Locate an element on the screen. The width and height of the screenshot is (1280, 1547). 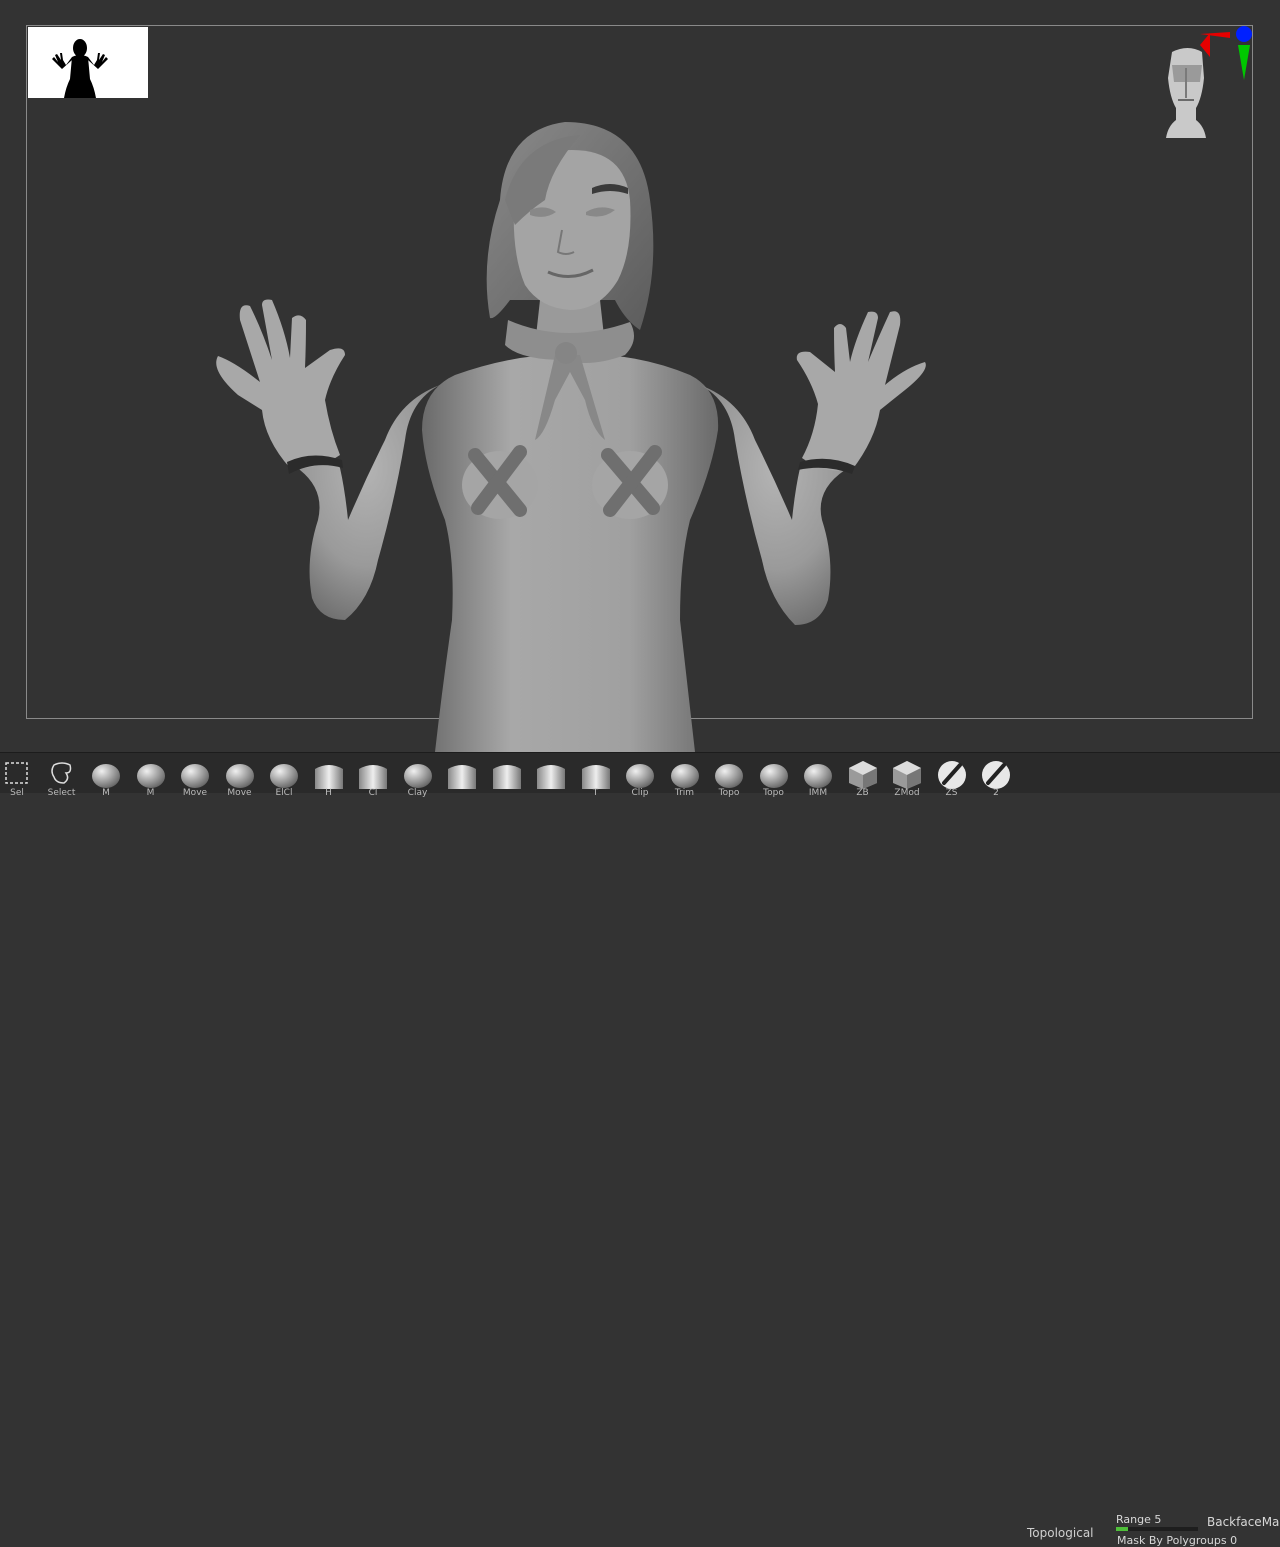
select-lasso-tool: Select is located at coordinates (62, 778).